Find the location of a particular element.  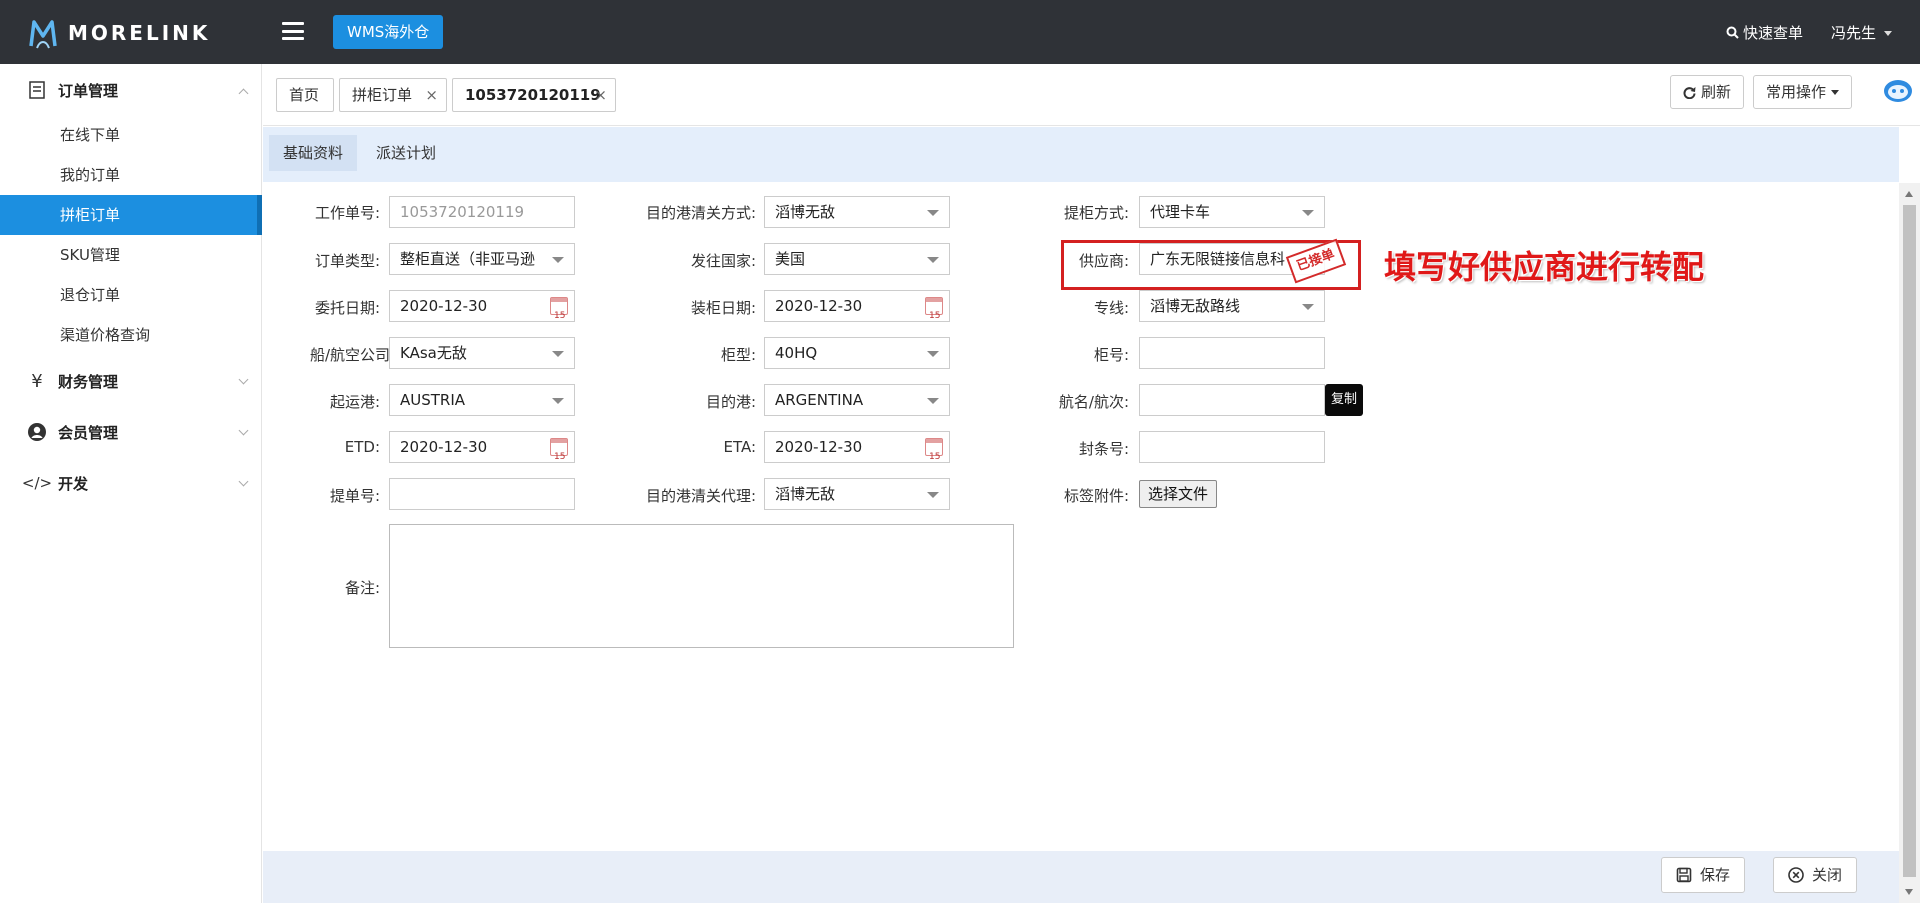

pol-select: AUSTRIA is located at coordinates (482, 400).